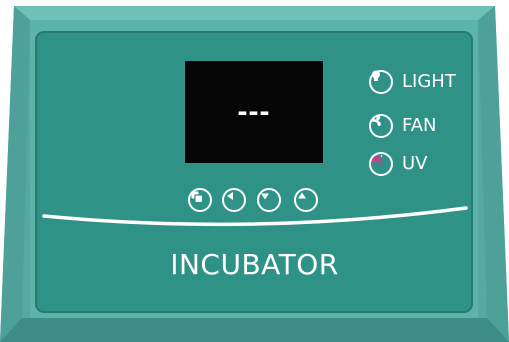 This screenshot has width=509, height=342. What do you see at coordinates (415, 163) in the screenshot?
I see `indicator-uv-label: UV` at bounding box center [415, 163].